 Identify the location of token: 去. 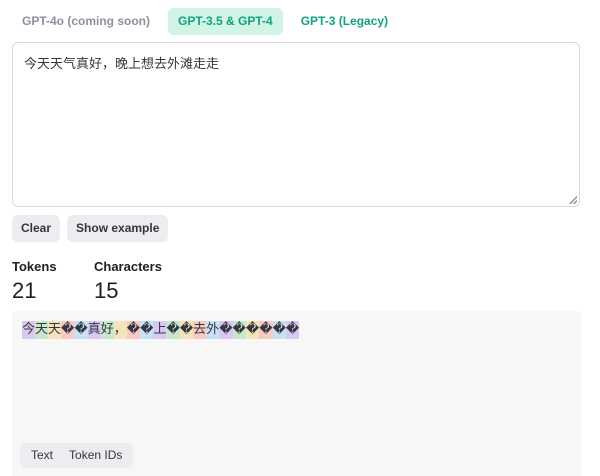
(200, 330).